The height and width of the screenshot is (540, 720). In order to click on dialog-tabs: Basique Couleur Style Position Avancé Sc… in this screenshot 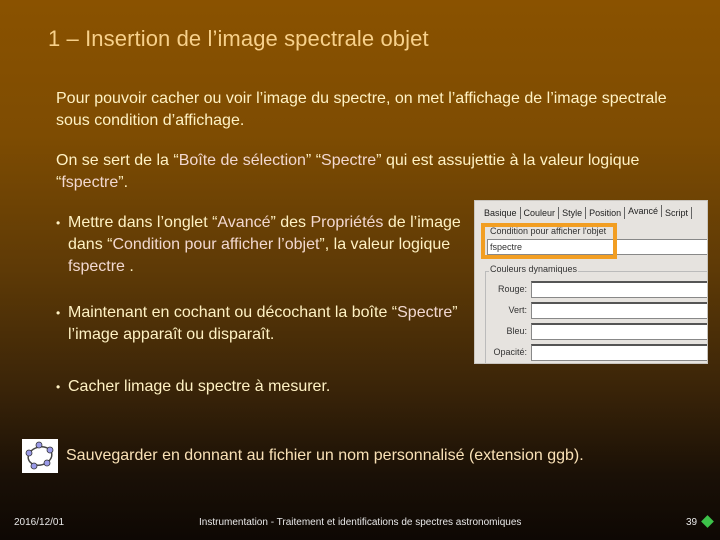, I will do `click(586, 212)`.